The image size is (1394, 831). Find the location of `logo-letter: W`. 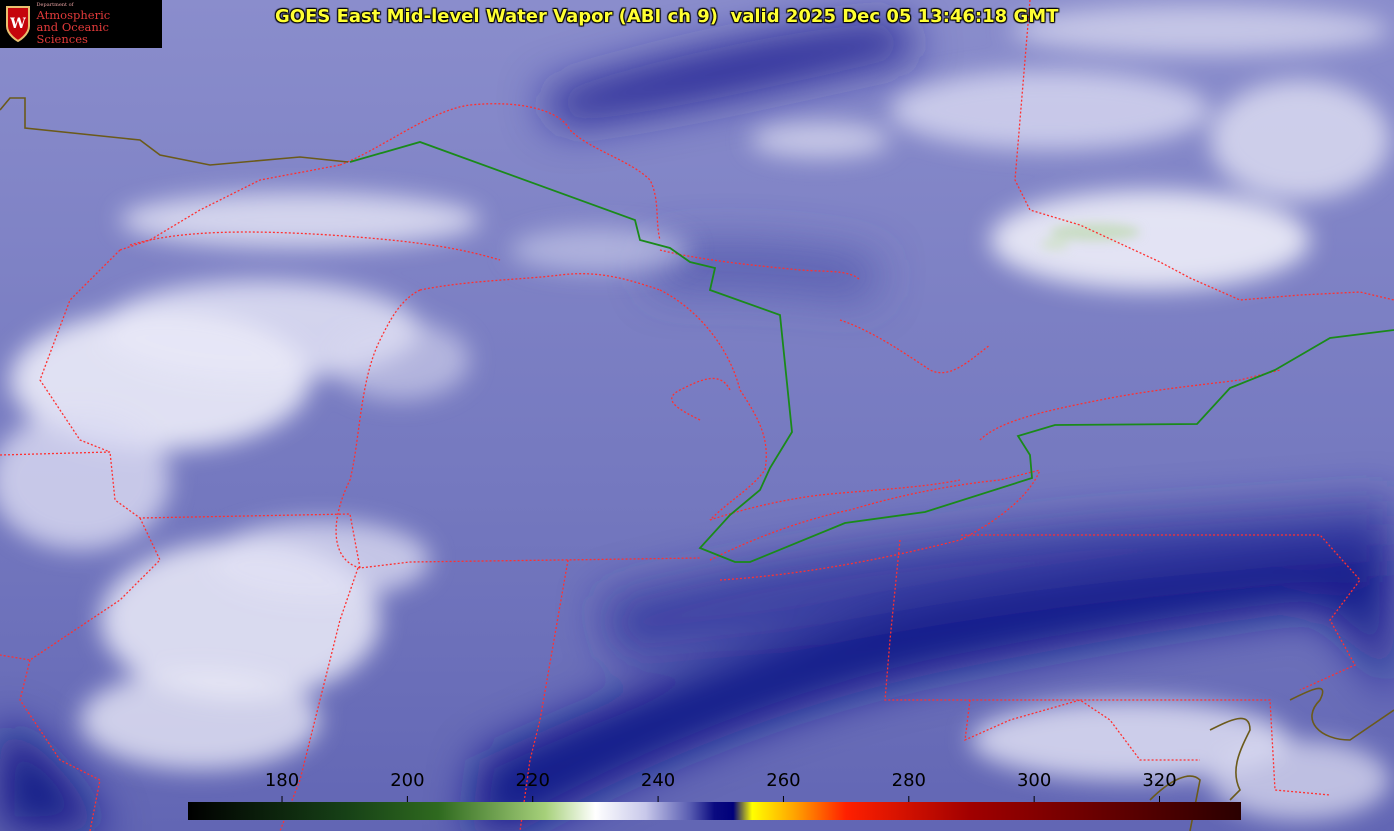

logo-letter: W is located at coordinates (17, 24).